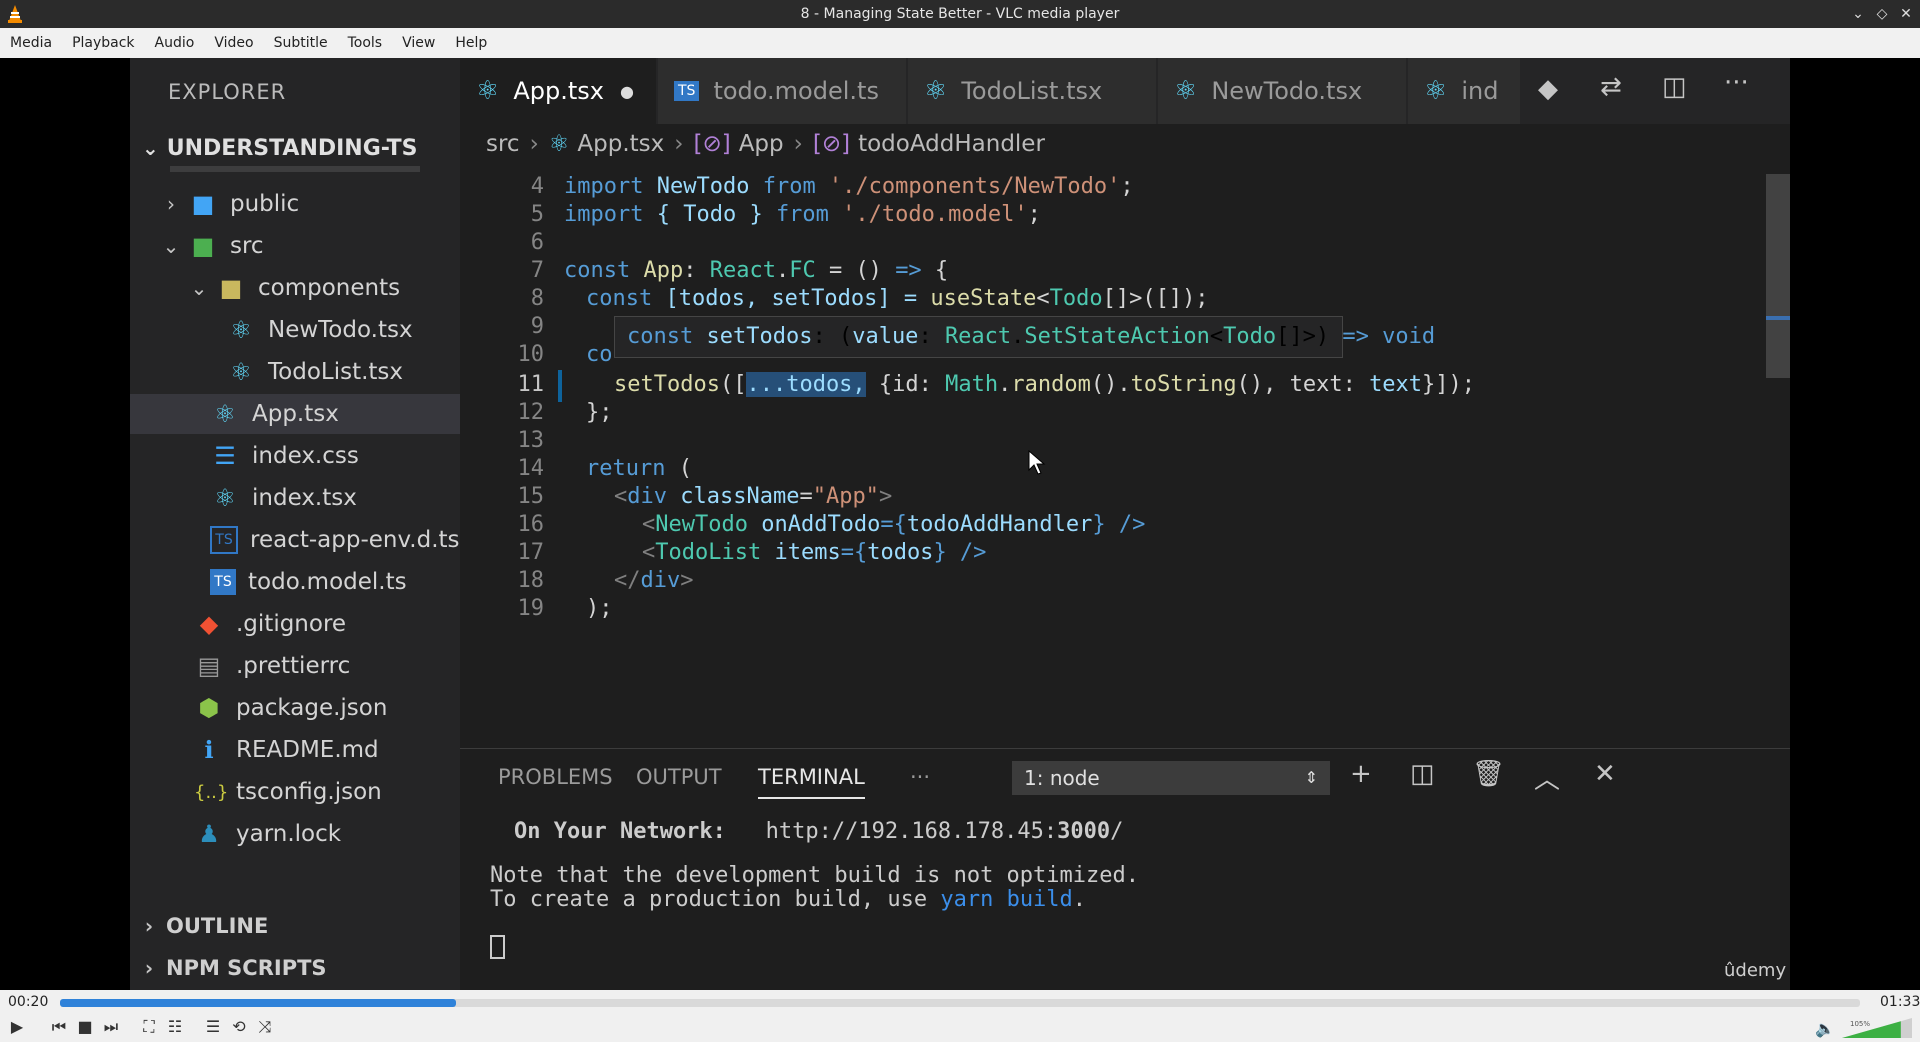 Image resolution: width=1920 pixels, height=1042 pixels. I want to click on close-panel-icon: ✕, so click(1605, 774).